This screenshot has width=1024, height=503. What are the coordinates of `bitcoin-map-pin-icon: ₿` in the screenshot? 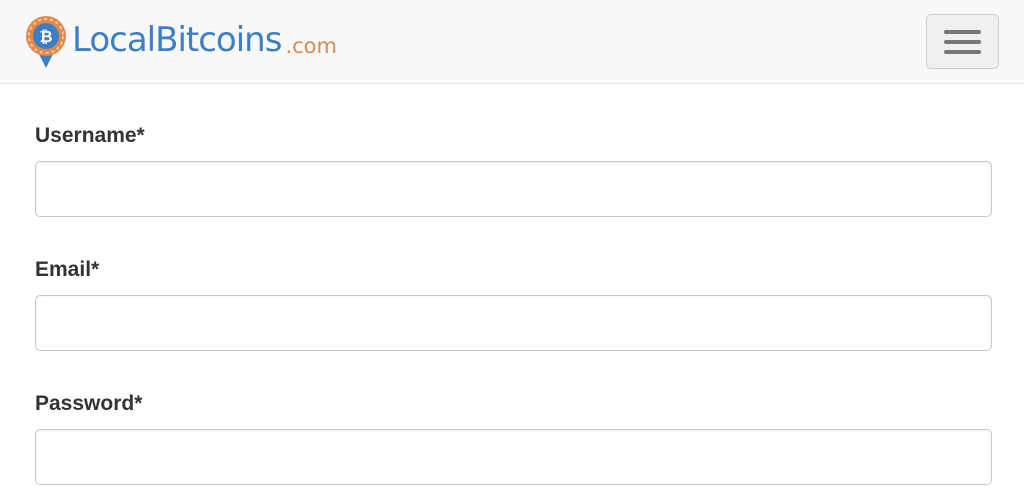 It's located at (46, 42).